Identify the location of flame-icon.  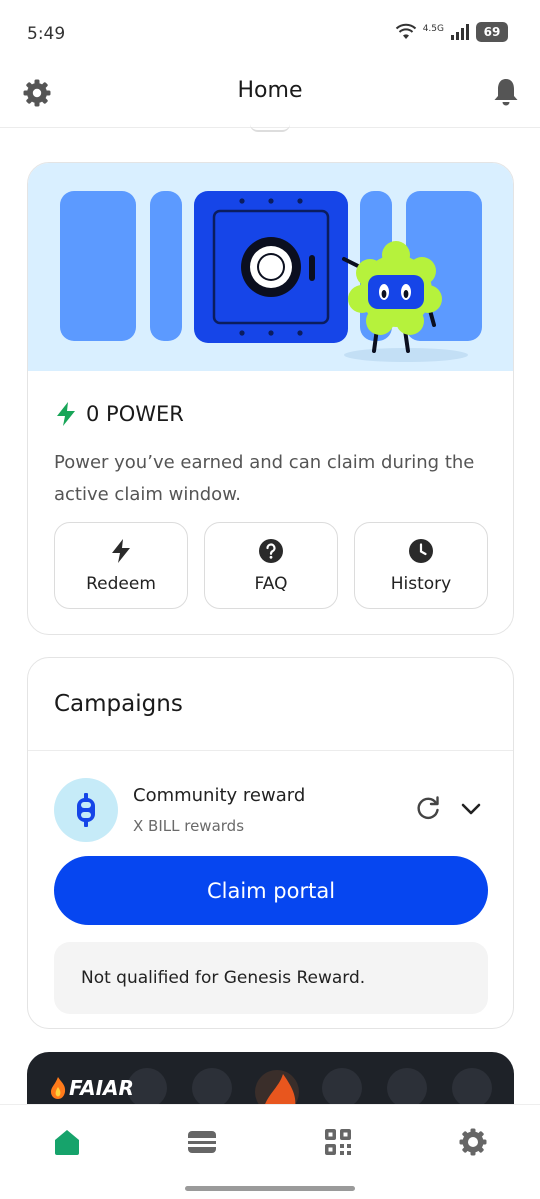
(58, 1088).